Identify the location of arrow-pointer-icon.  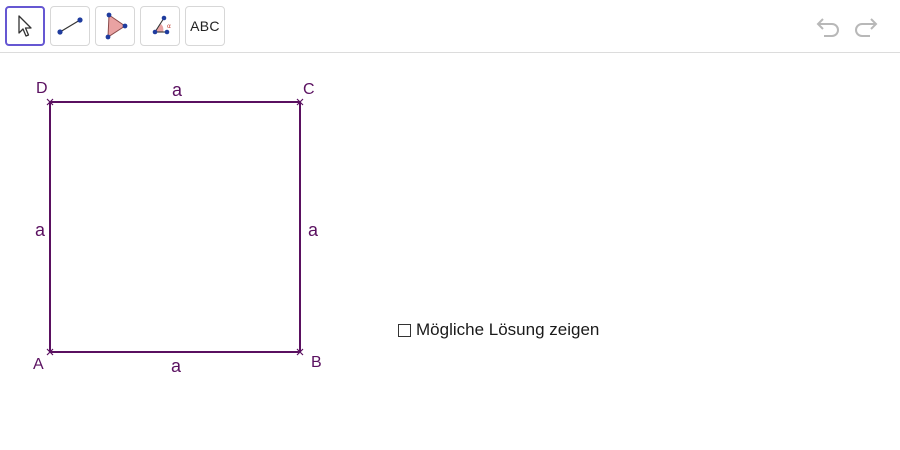
(25, 26).